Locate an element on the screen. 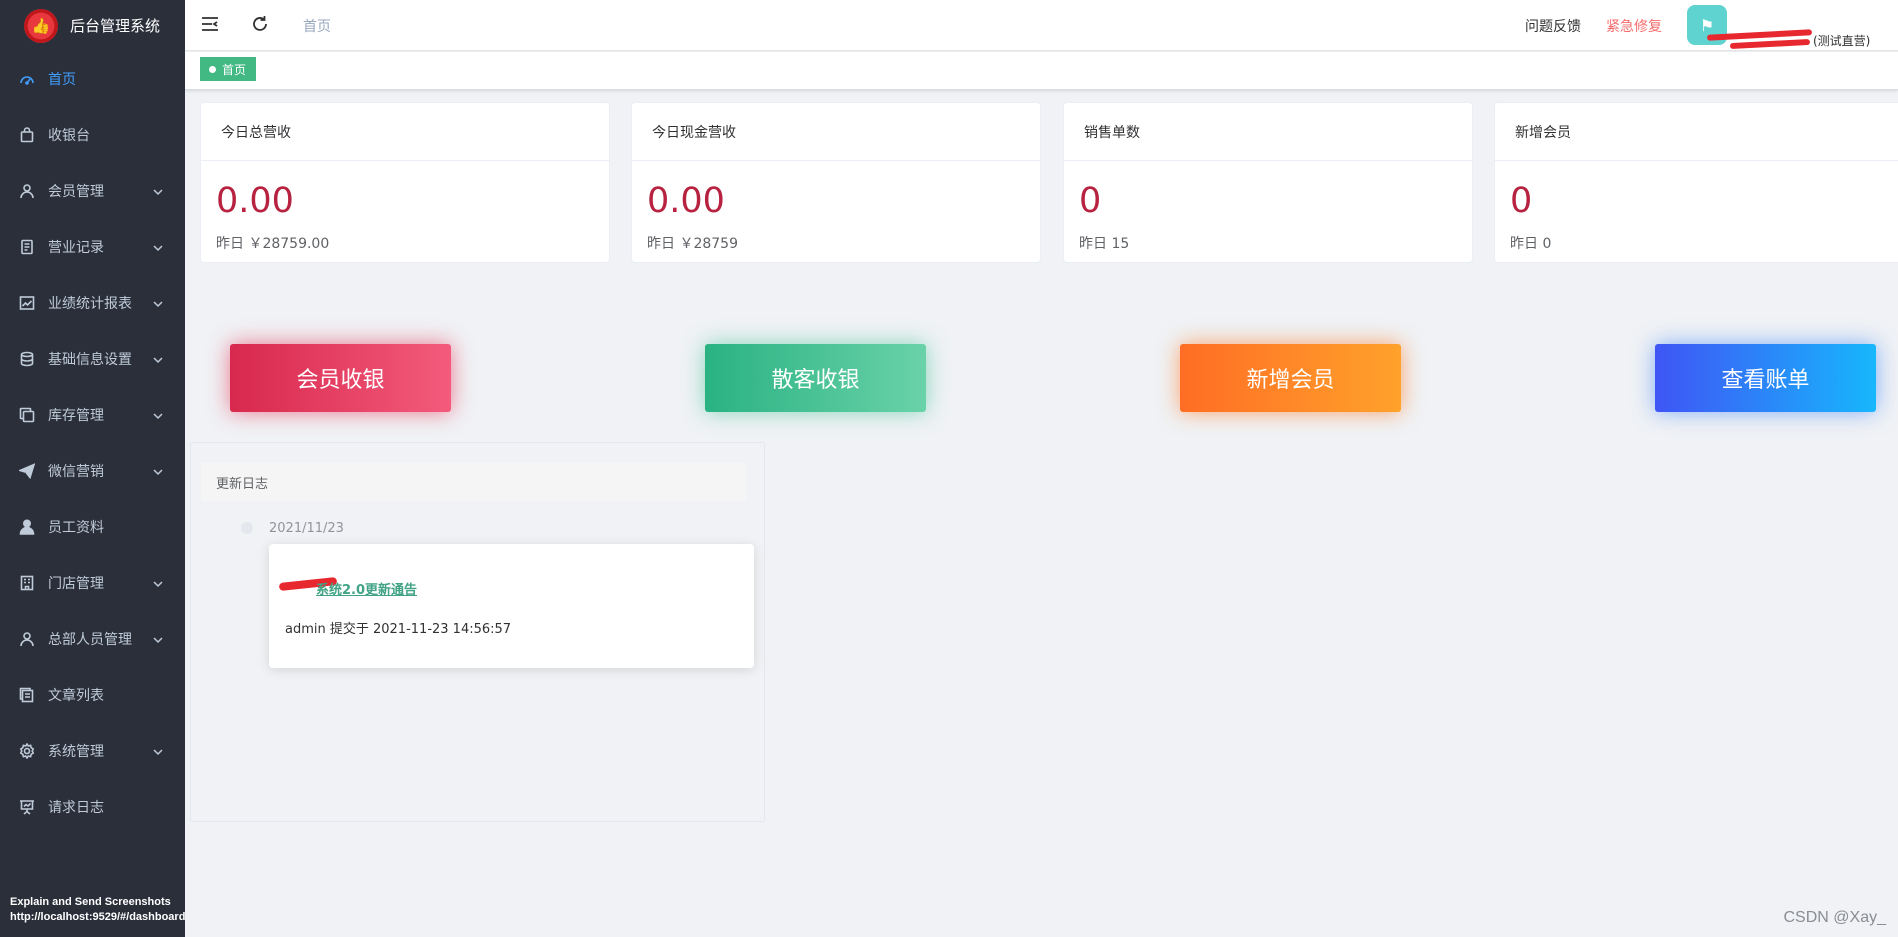 The width and height of the screenshot is (1898, 937). sidebar-item-label: 基础信息设置 is located at coordinates (90, 360).